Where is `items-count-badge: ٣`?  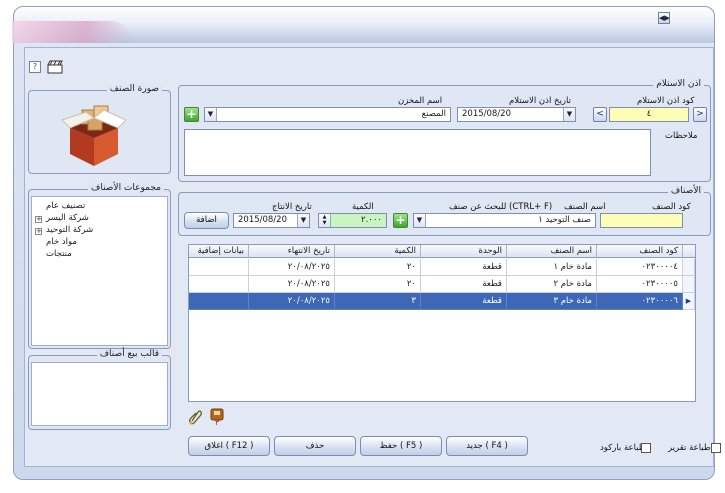 items-count-badge: ٣ is located at coordinates (217, 423).